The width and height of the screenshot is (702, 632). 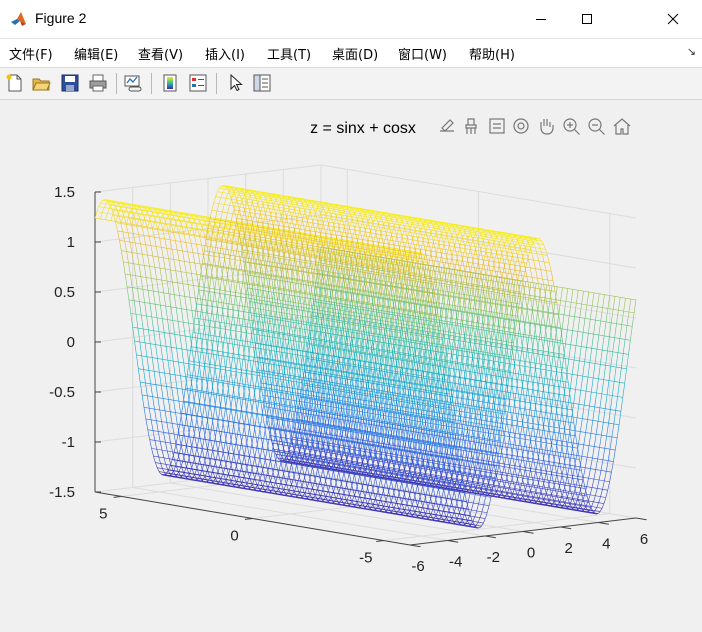 What do you see at coordinates (351, 84) in the screenshot?
I see `figure-toolbar` at bounding box center [351, 84].